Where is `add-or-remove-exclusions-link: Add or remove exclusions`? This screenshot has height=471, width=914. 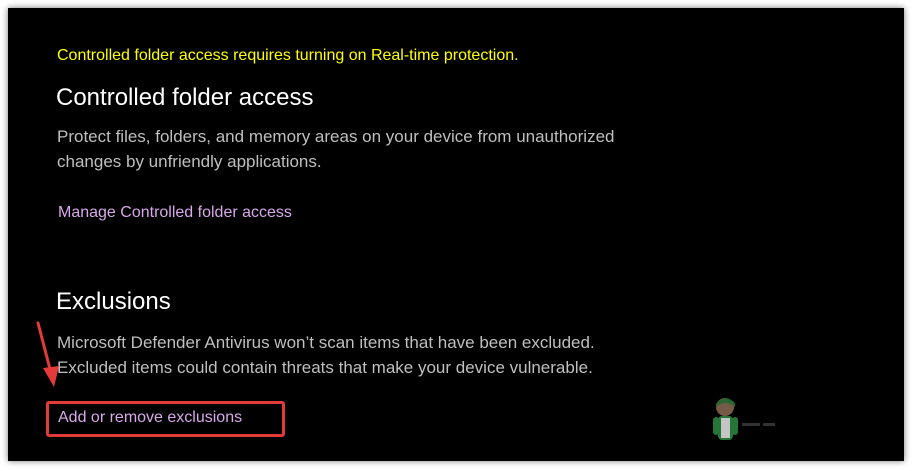
add-or-remove-exclusions-link: Add or remove exclusions is located at coordinates (150, 418).